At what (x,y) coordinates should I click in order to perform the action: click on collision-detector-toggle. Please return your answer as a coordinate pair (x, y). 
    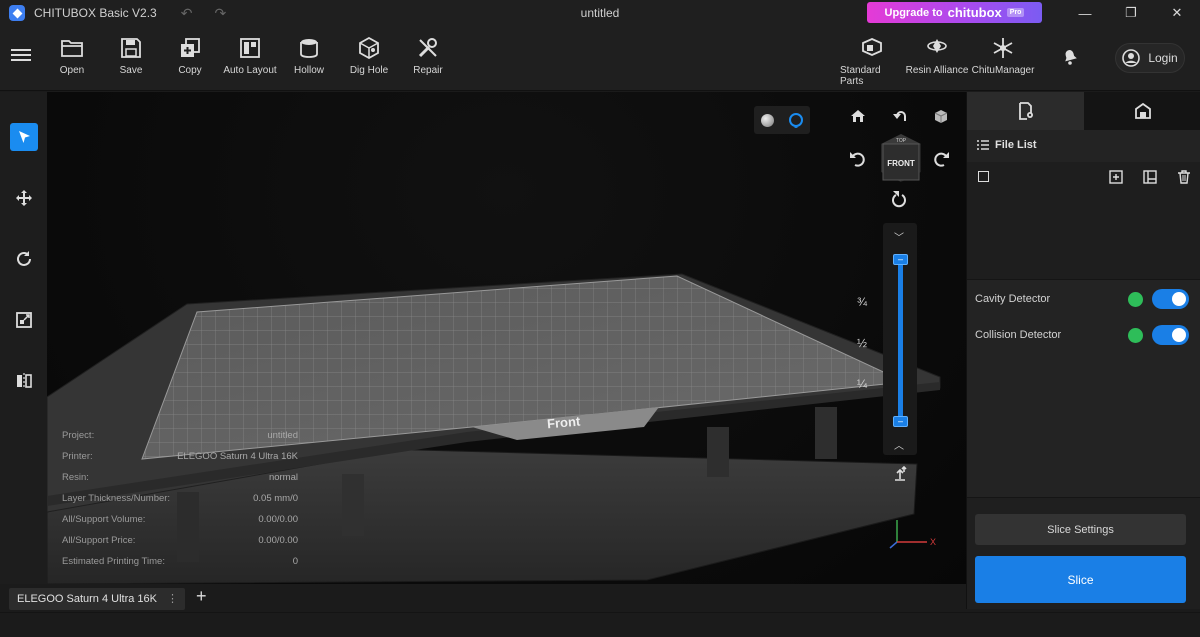
    Looking at the image, I should click on (1170, 335).